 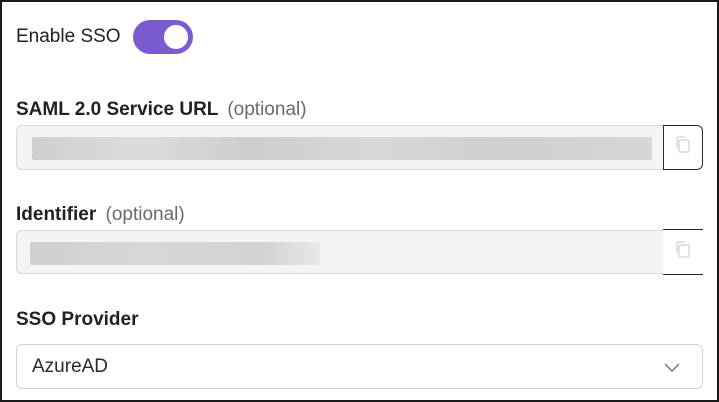 I want to click on saml-url-field, so click(x=339, y=147).